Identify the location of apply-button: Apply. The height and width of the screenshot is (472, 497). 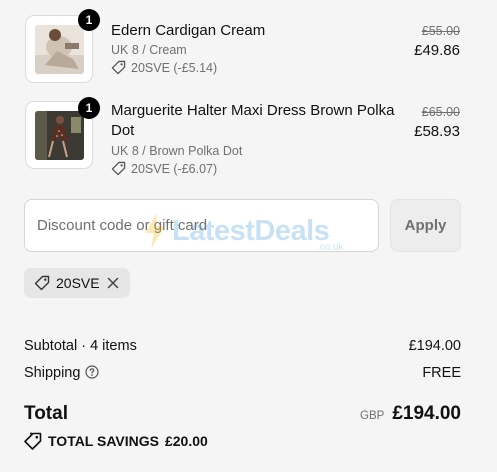
(425, 225).